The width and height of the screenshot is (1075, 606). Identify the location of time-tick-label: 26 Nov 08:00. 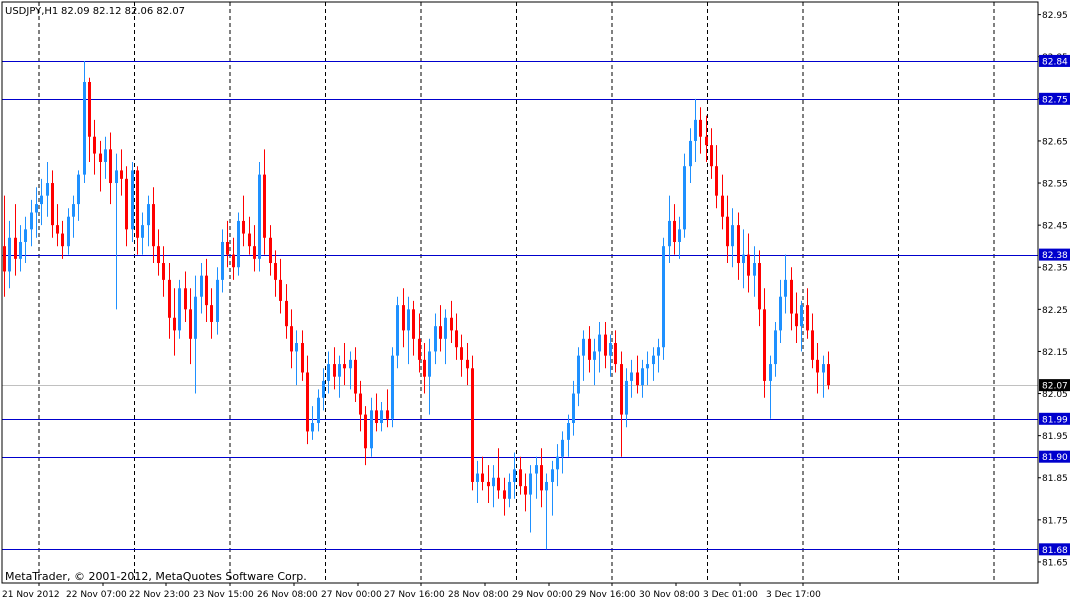
(287, 595).